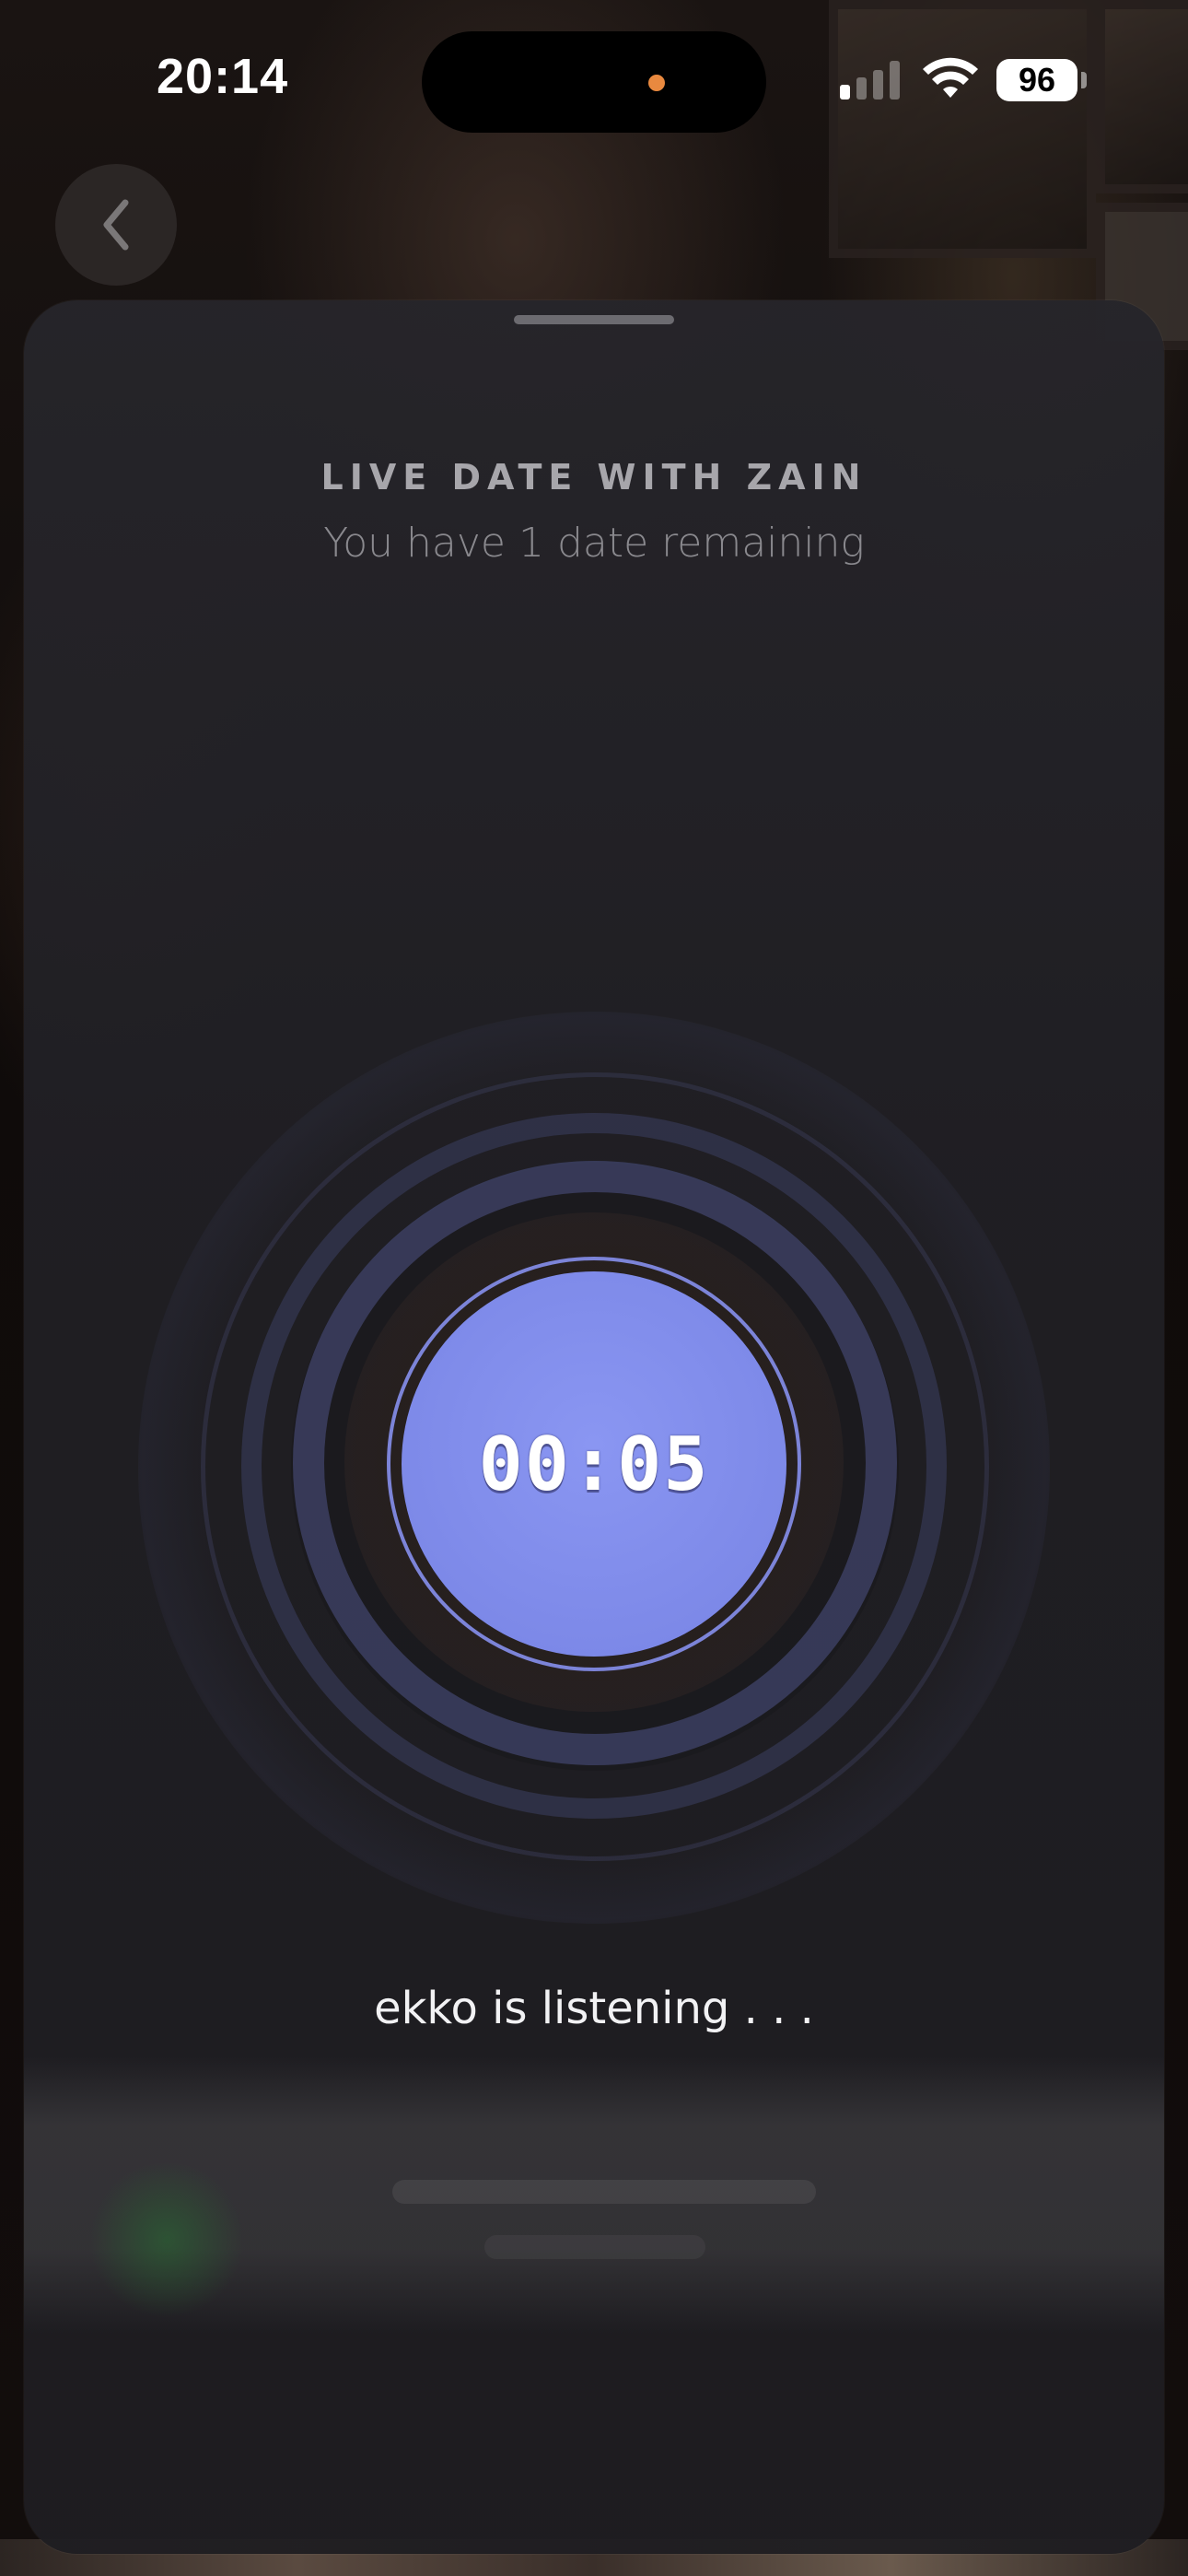  What do you see at coordinates (1036, 80) in the screenshot?
I see `battery-icon: 96` at bounding box center [1036, 80].